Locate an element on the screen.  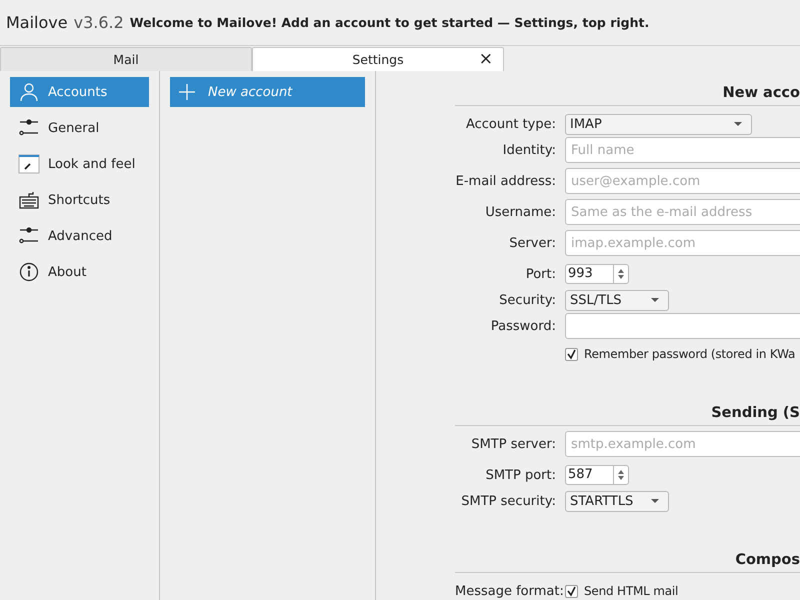
field-label: Security: is located at coordinates (527, 300).